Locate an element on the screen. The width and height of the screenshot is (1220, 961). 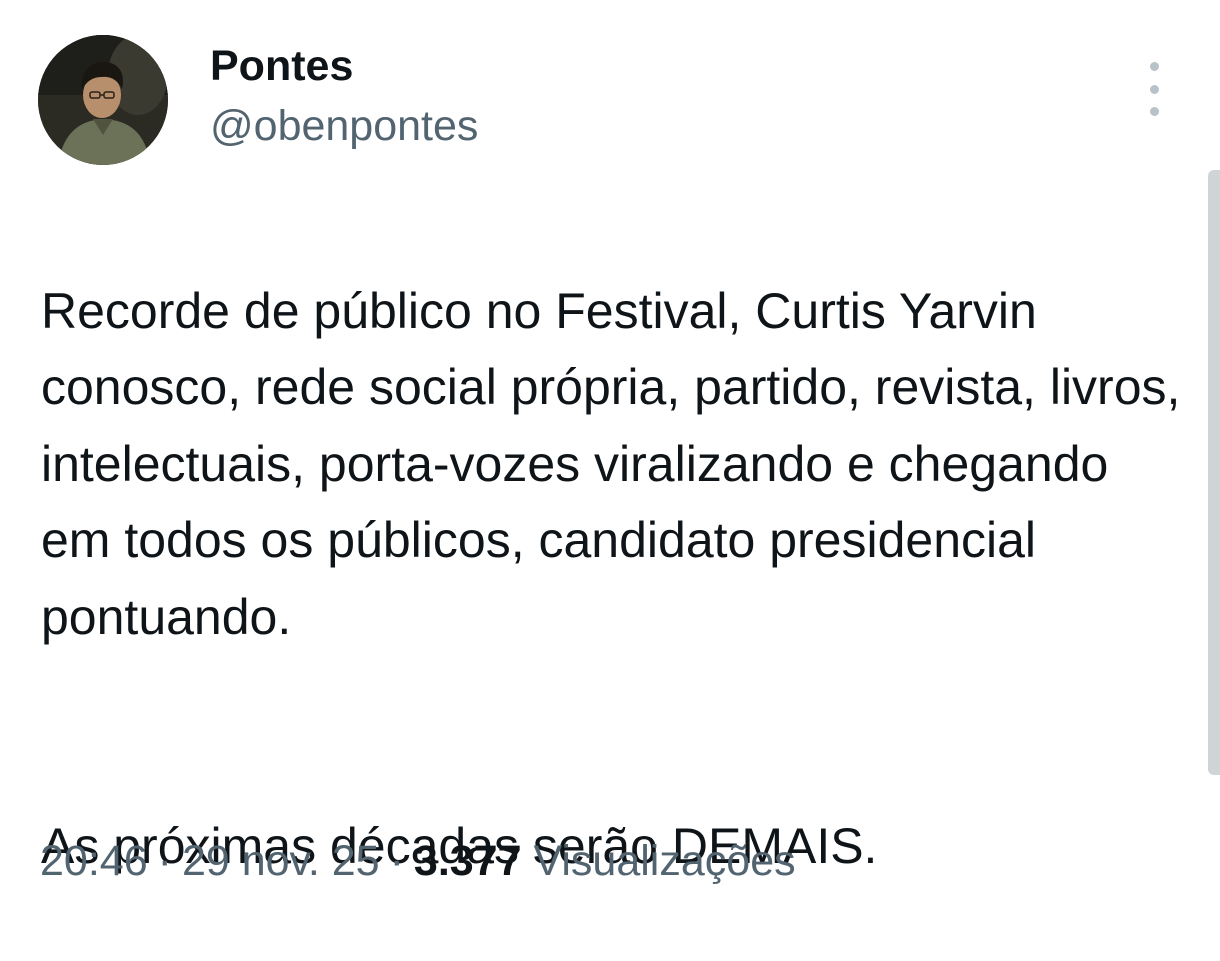
tweet-time: 20:46 is located at coordinates (94, 861).